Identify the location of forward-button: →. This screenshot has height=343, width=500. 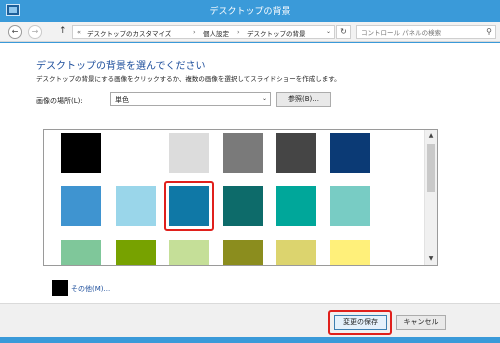
(35, 32).